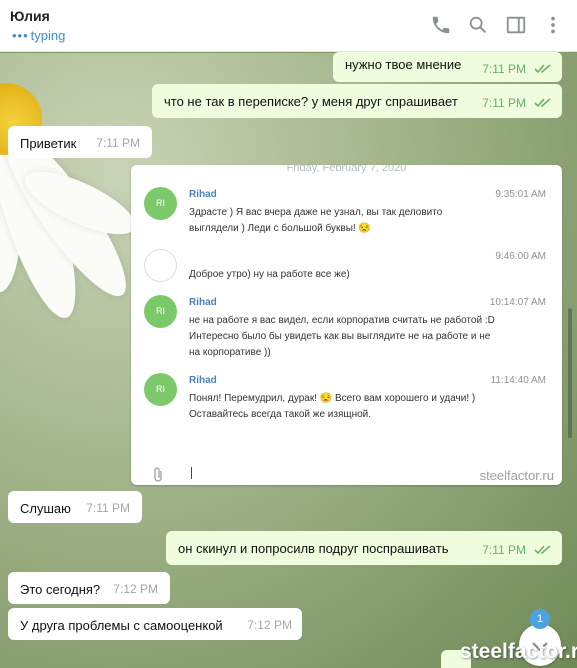 Image resolution: width=577 pixels, height=668 pixels. I want to click on screenshot-watermark: steelfactor.ru, so click(516, 475).